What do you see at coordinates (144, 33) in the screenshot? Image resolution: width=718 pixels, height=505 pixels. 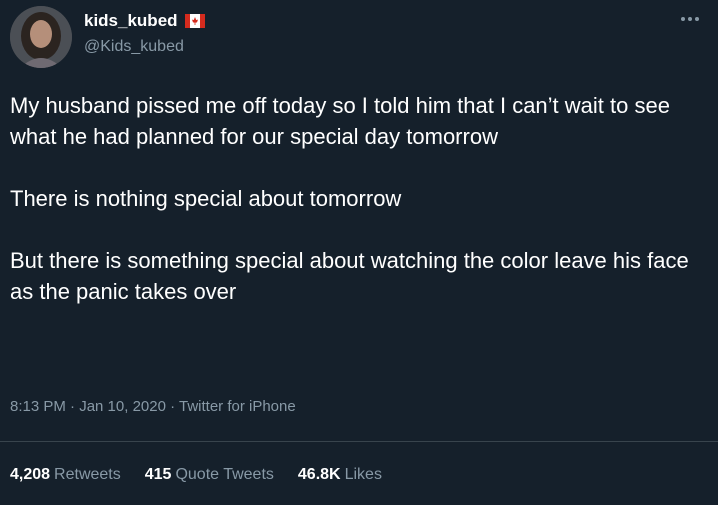 I see `user-names: kids_kubed @Kids_kubed` at bounding box center [144, 33].